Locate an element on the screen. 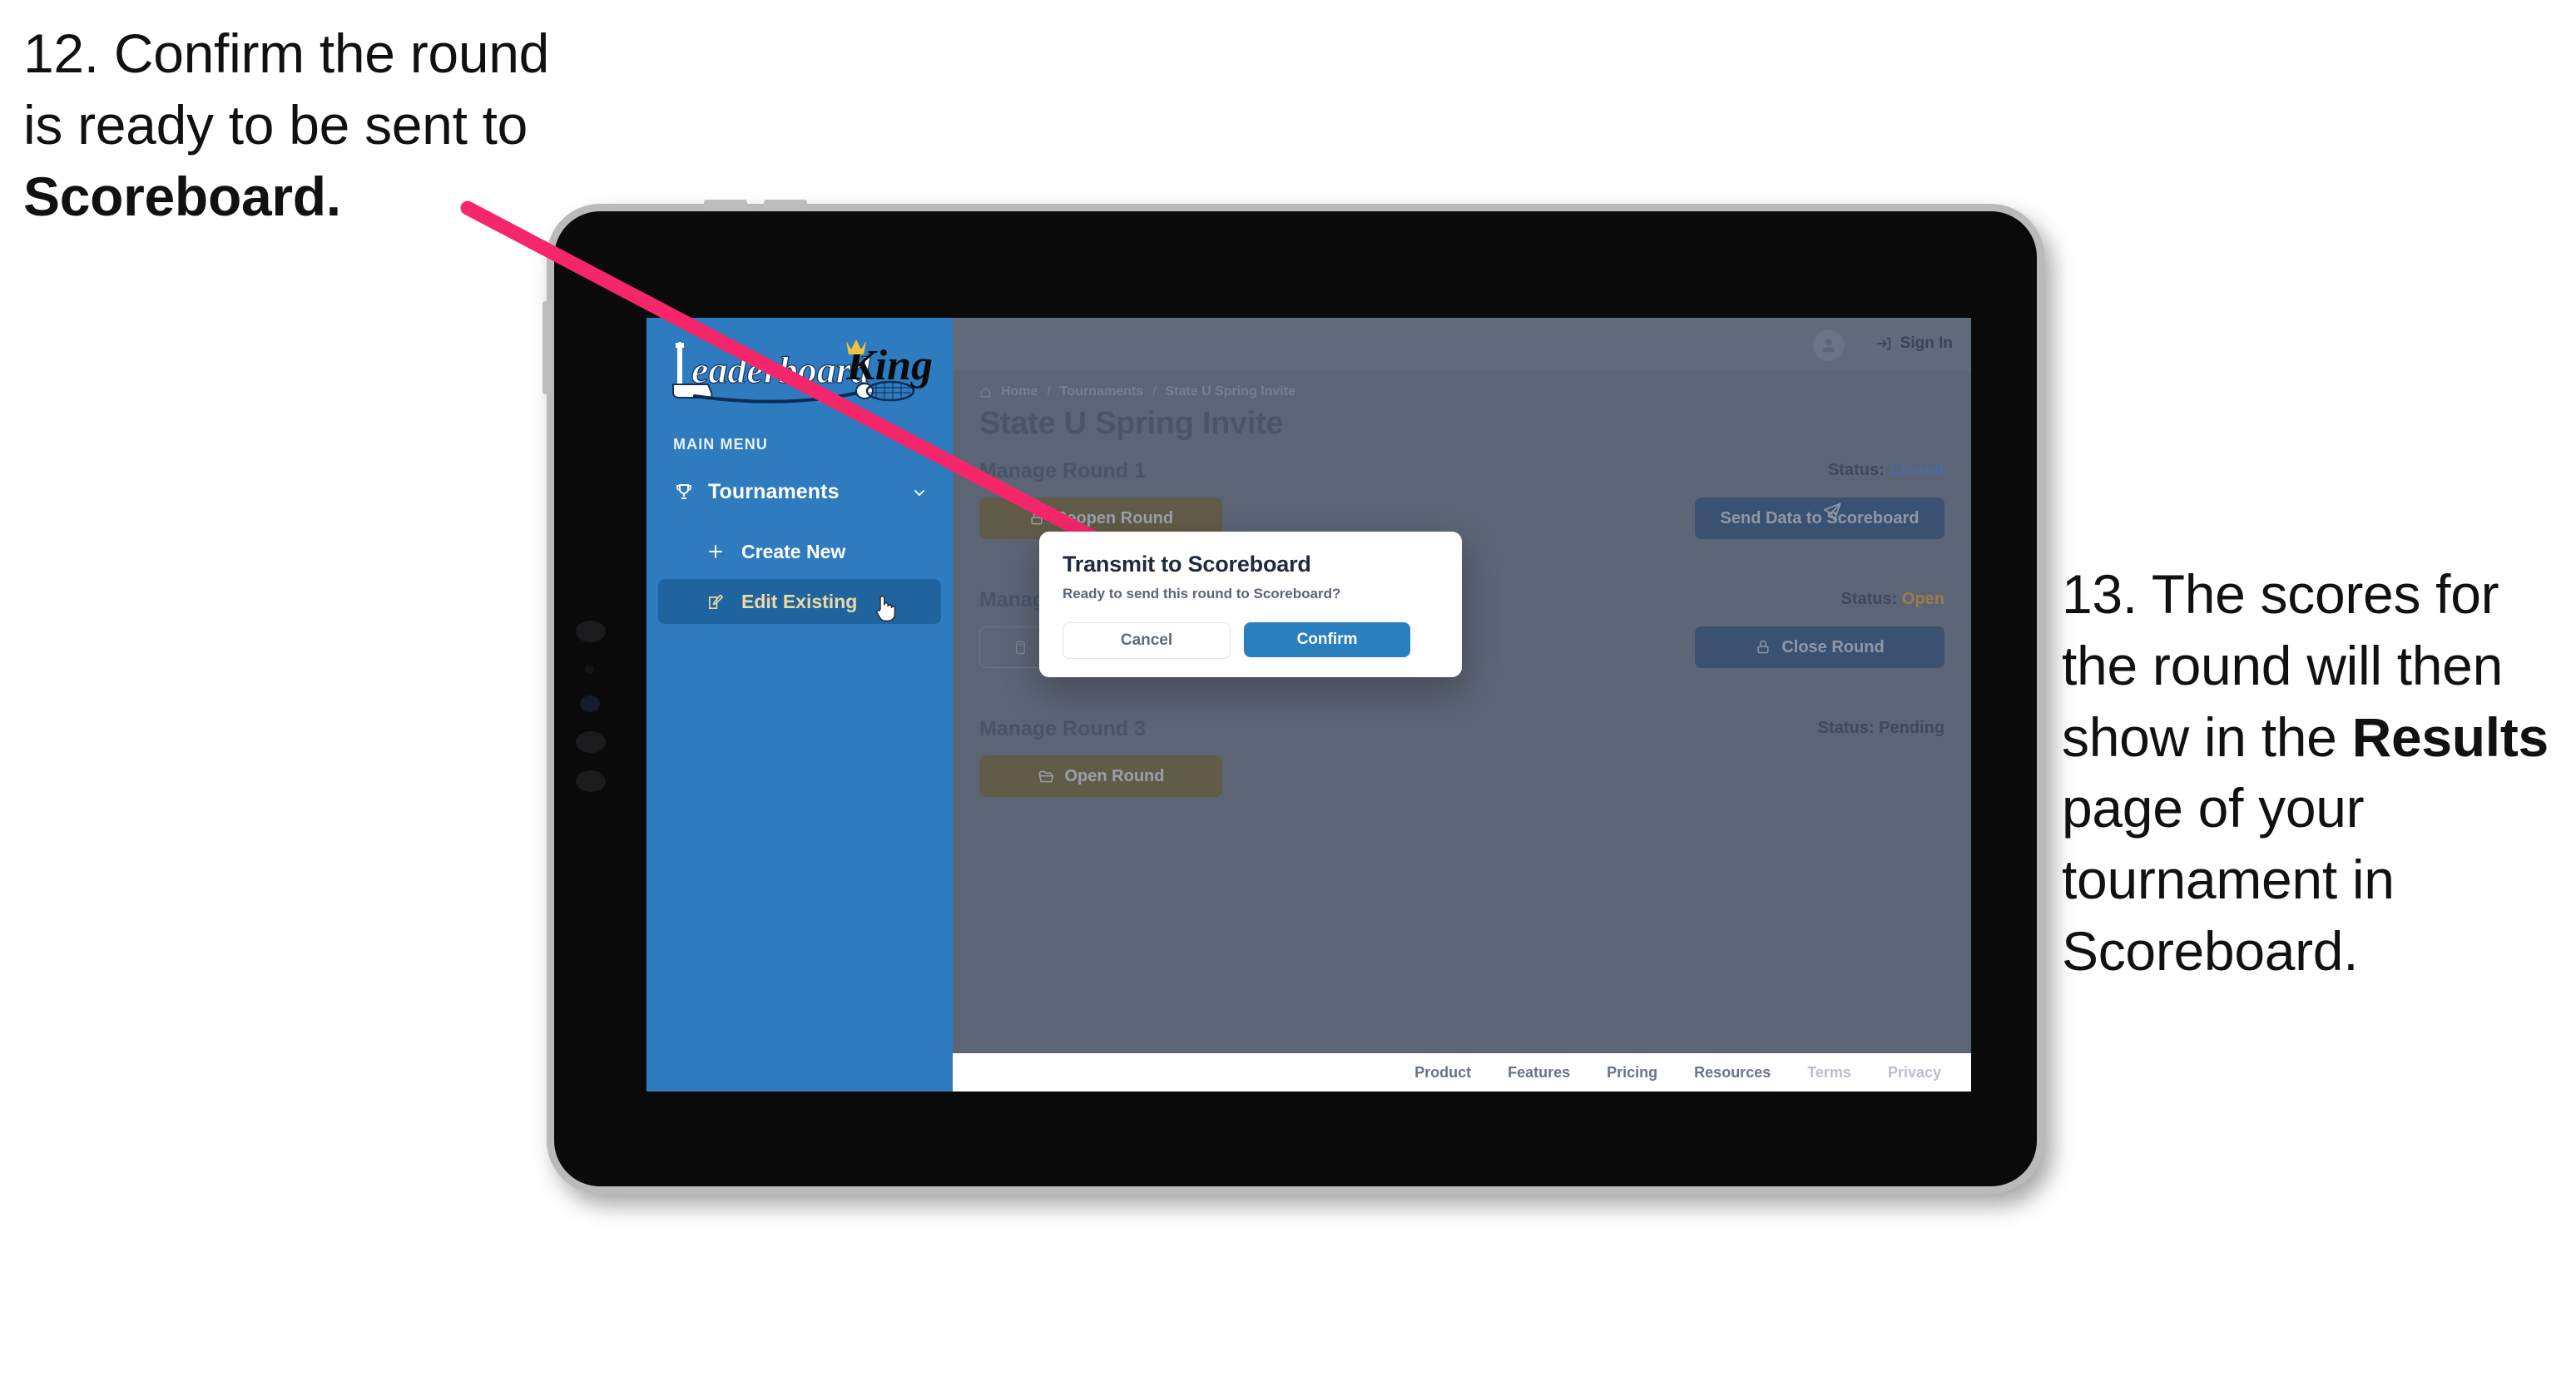 Image resolution: width=2576 pixels, height=1386 pixels. speaker-port is located at coordinates (591, 631).